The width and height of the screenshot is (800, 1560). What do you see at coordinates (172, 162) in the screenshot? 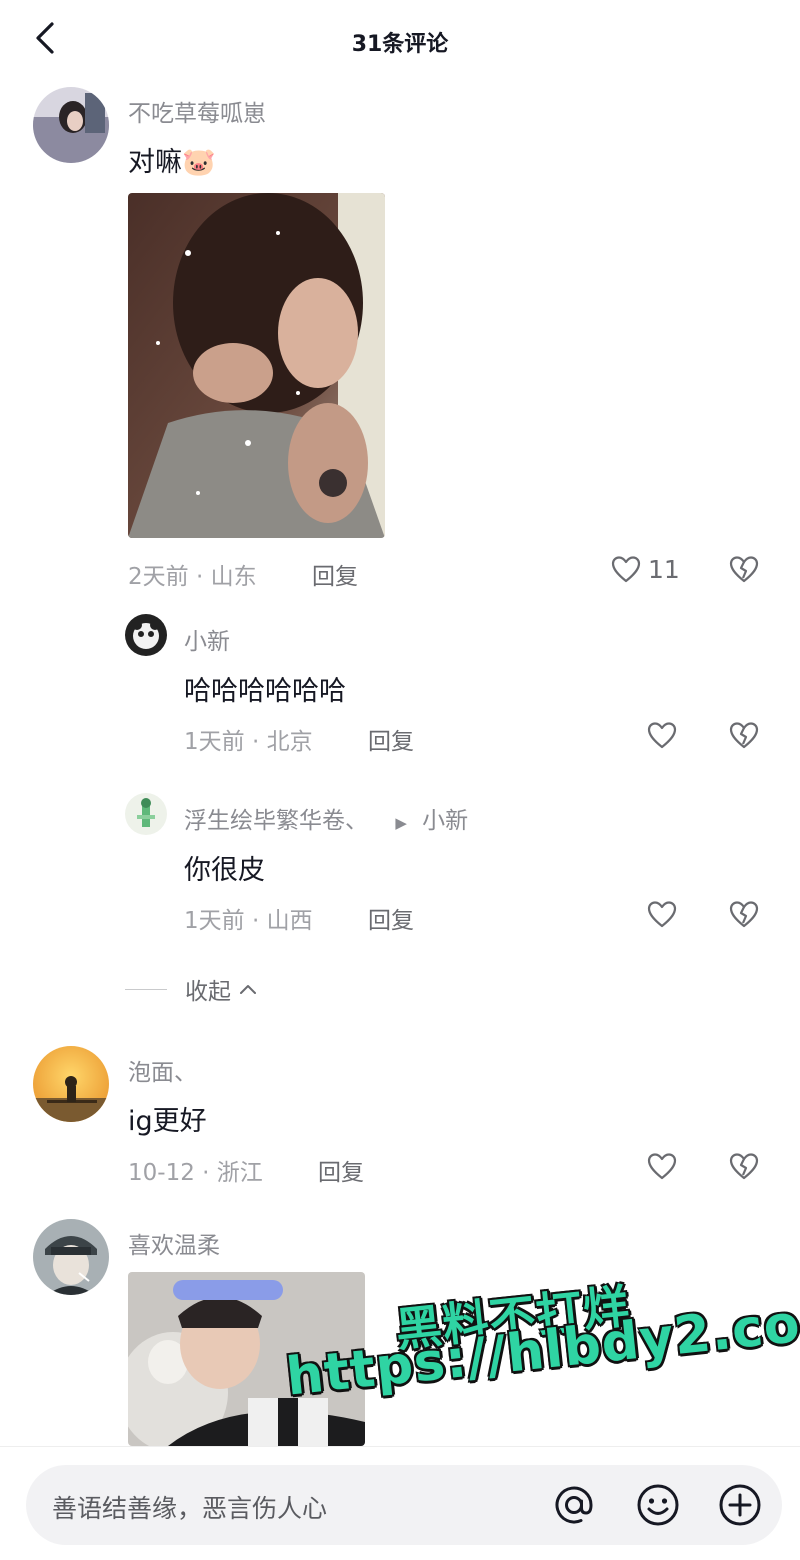
I see `comment-text: 对嘛🐷` at bounding box center [172, 162].